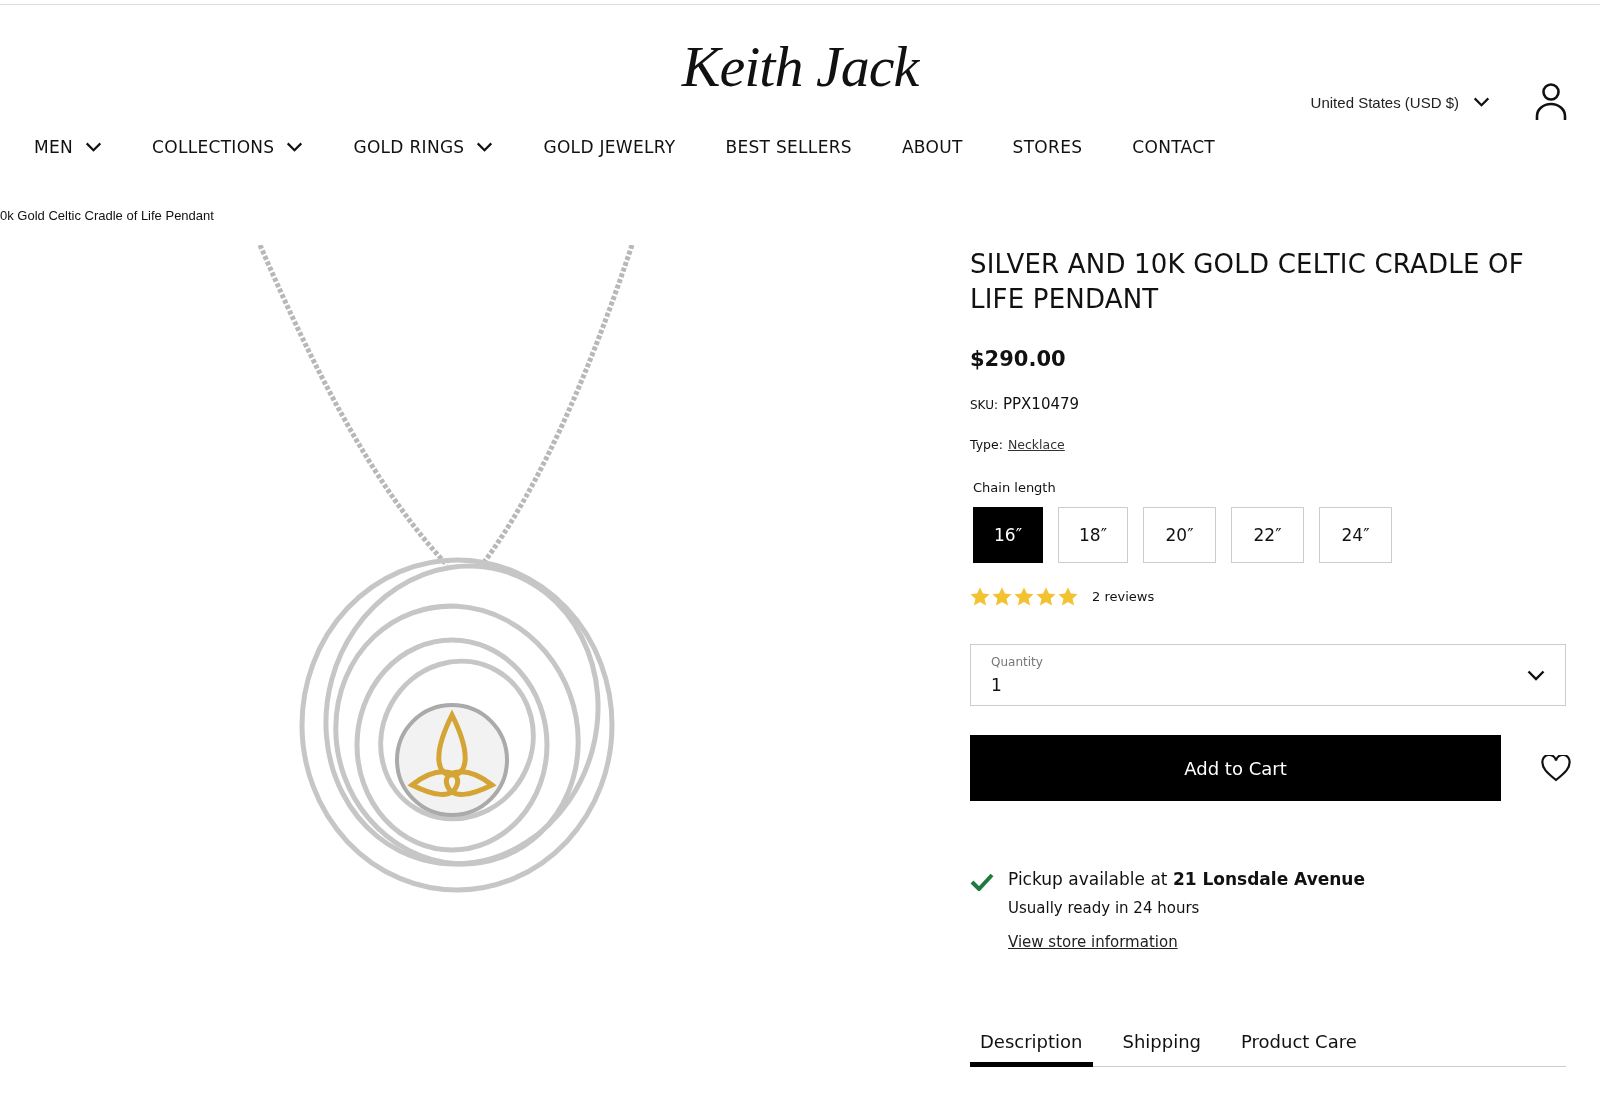  I want to click on type-label: Type:, so click(986, 444).